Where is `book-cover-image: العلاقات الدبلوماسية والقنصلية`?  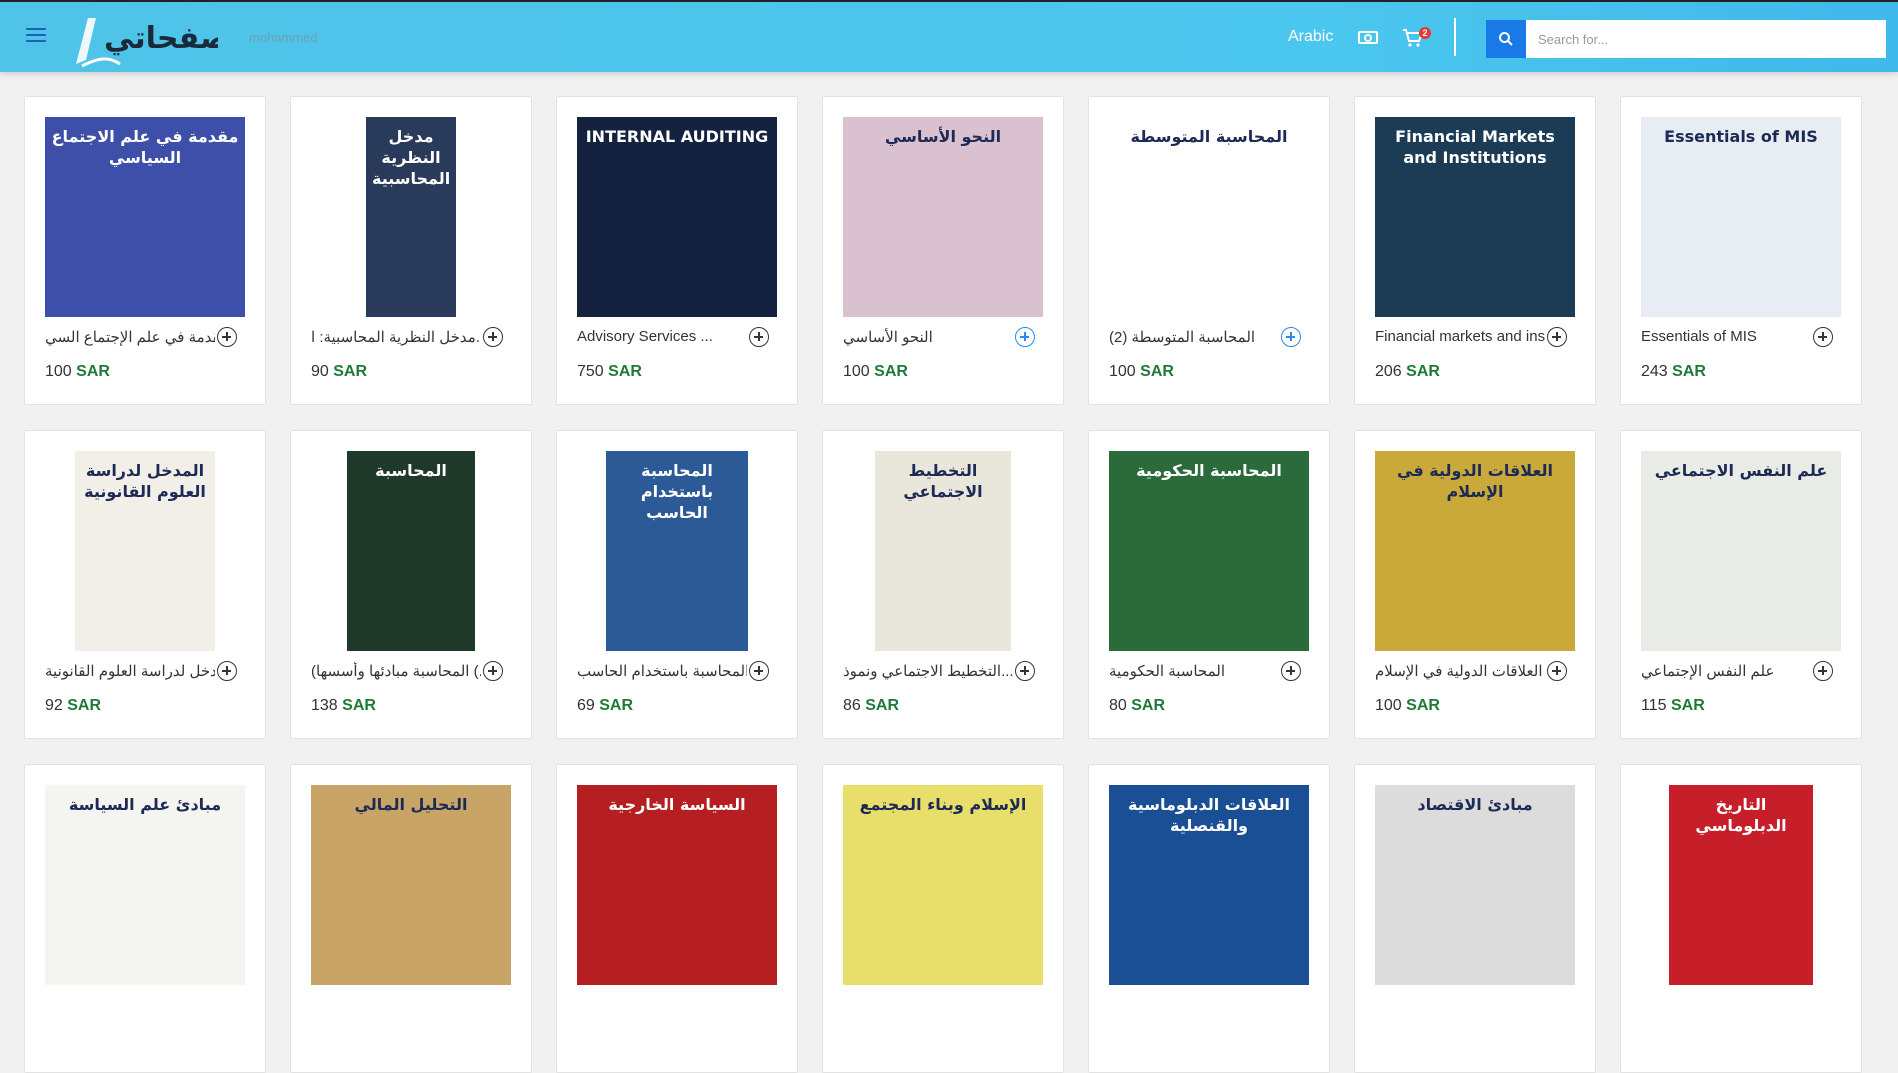
book-cover-image: العلاقات الدبلوماسية والقنصلية is located at coordinates (1209, 885).